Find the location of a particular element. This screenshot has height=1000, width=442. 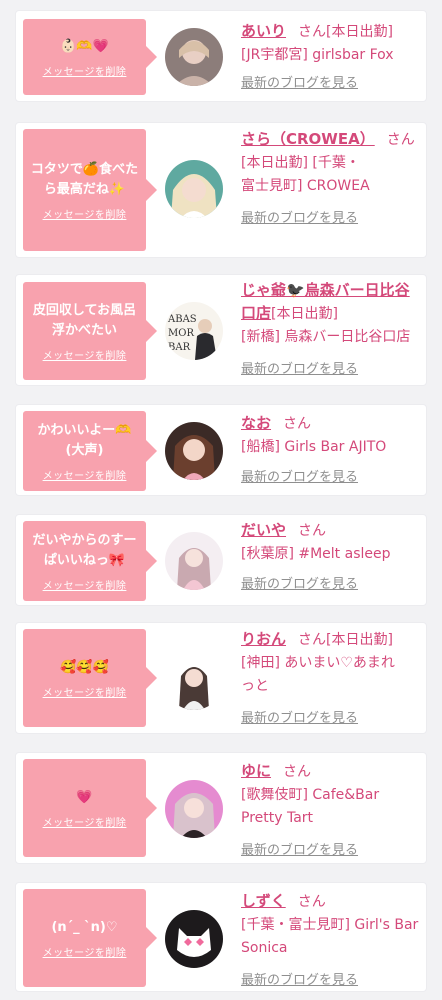

cast-name-link: だいや is located at coordinates (263, 530).